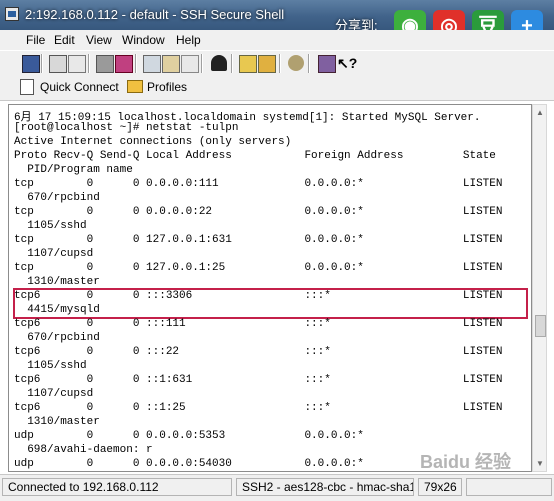 The image size is (554, 501). What do you see at coordinates (258, 352) in the screenshot?
I see `terminal-line: tcp6 0 0 :::22 :::* LISTEN` at bounding box center [258, 352].